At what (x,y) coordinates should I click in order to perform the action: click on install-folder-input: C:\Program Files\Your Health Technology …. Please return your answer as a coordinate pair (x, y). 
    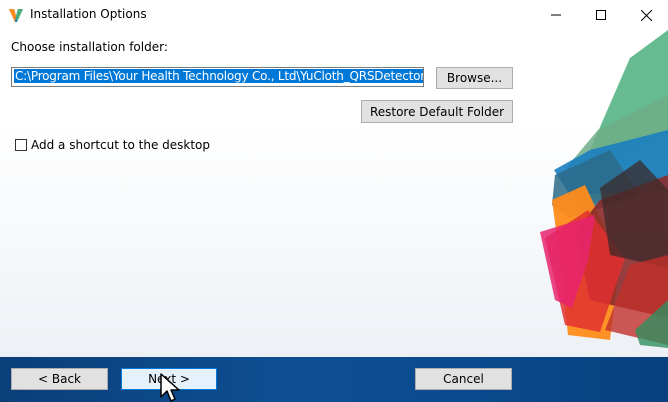
    Looking at the image, I should click on (217, 77).